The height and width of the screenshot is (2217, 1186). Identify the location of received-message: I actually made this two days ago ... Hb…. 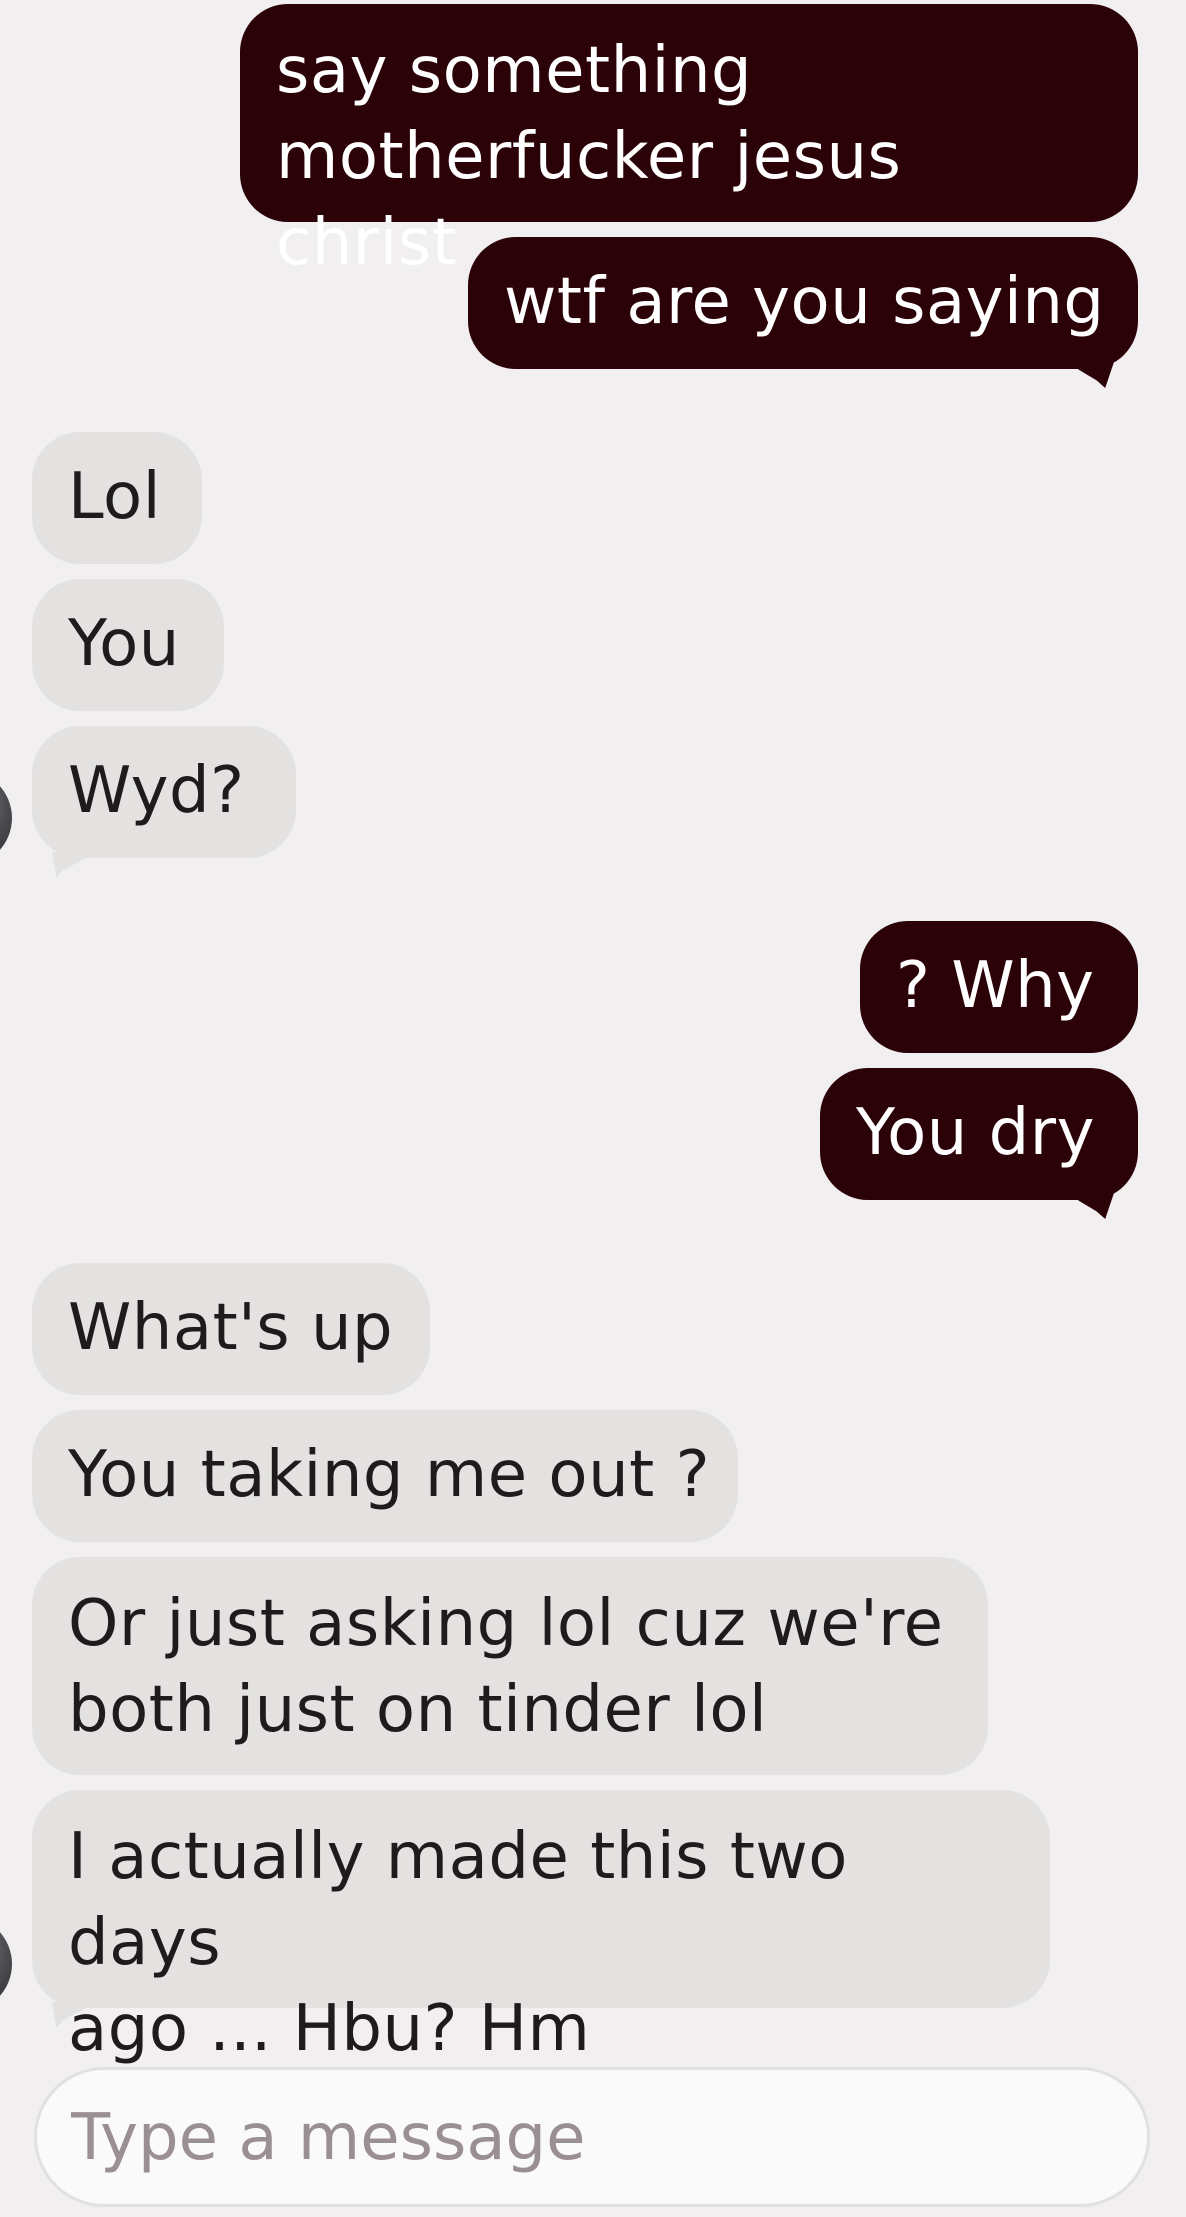
(541, 1928).